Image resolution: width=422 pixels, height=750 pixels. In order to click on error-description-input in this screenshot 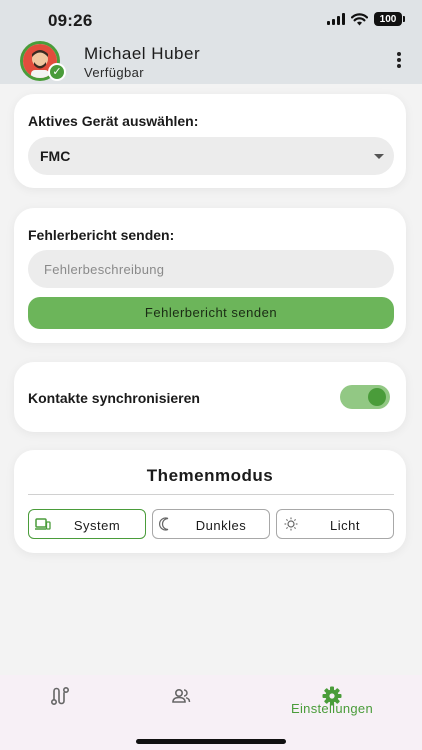, I will do `click(211, 269)`.